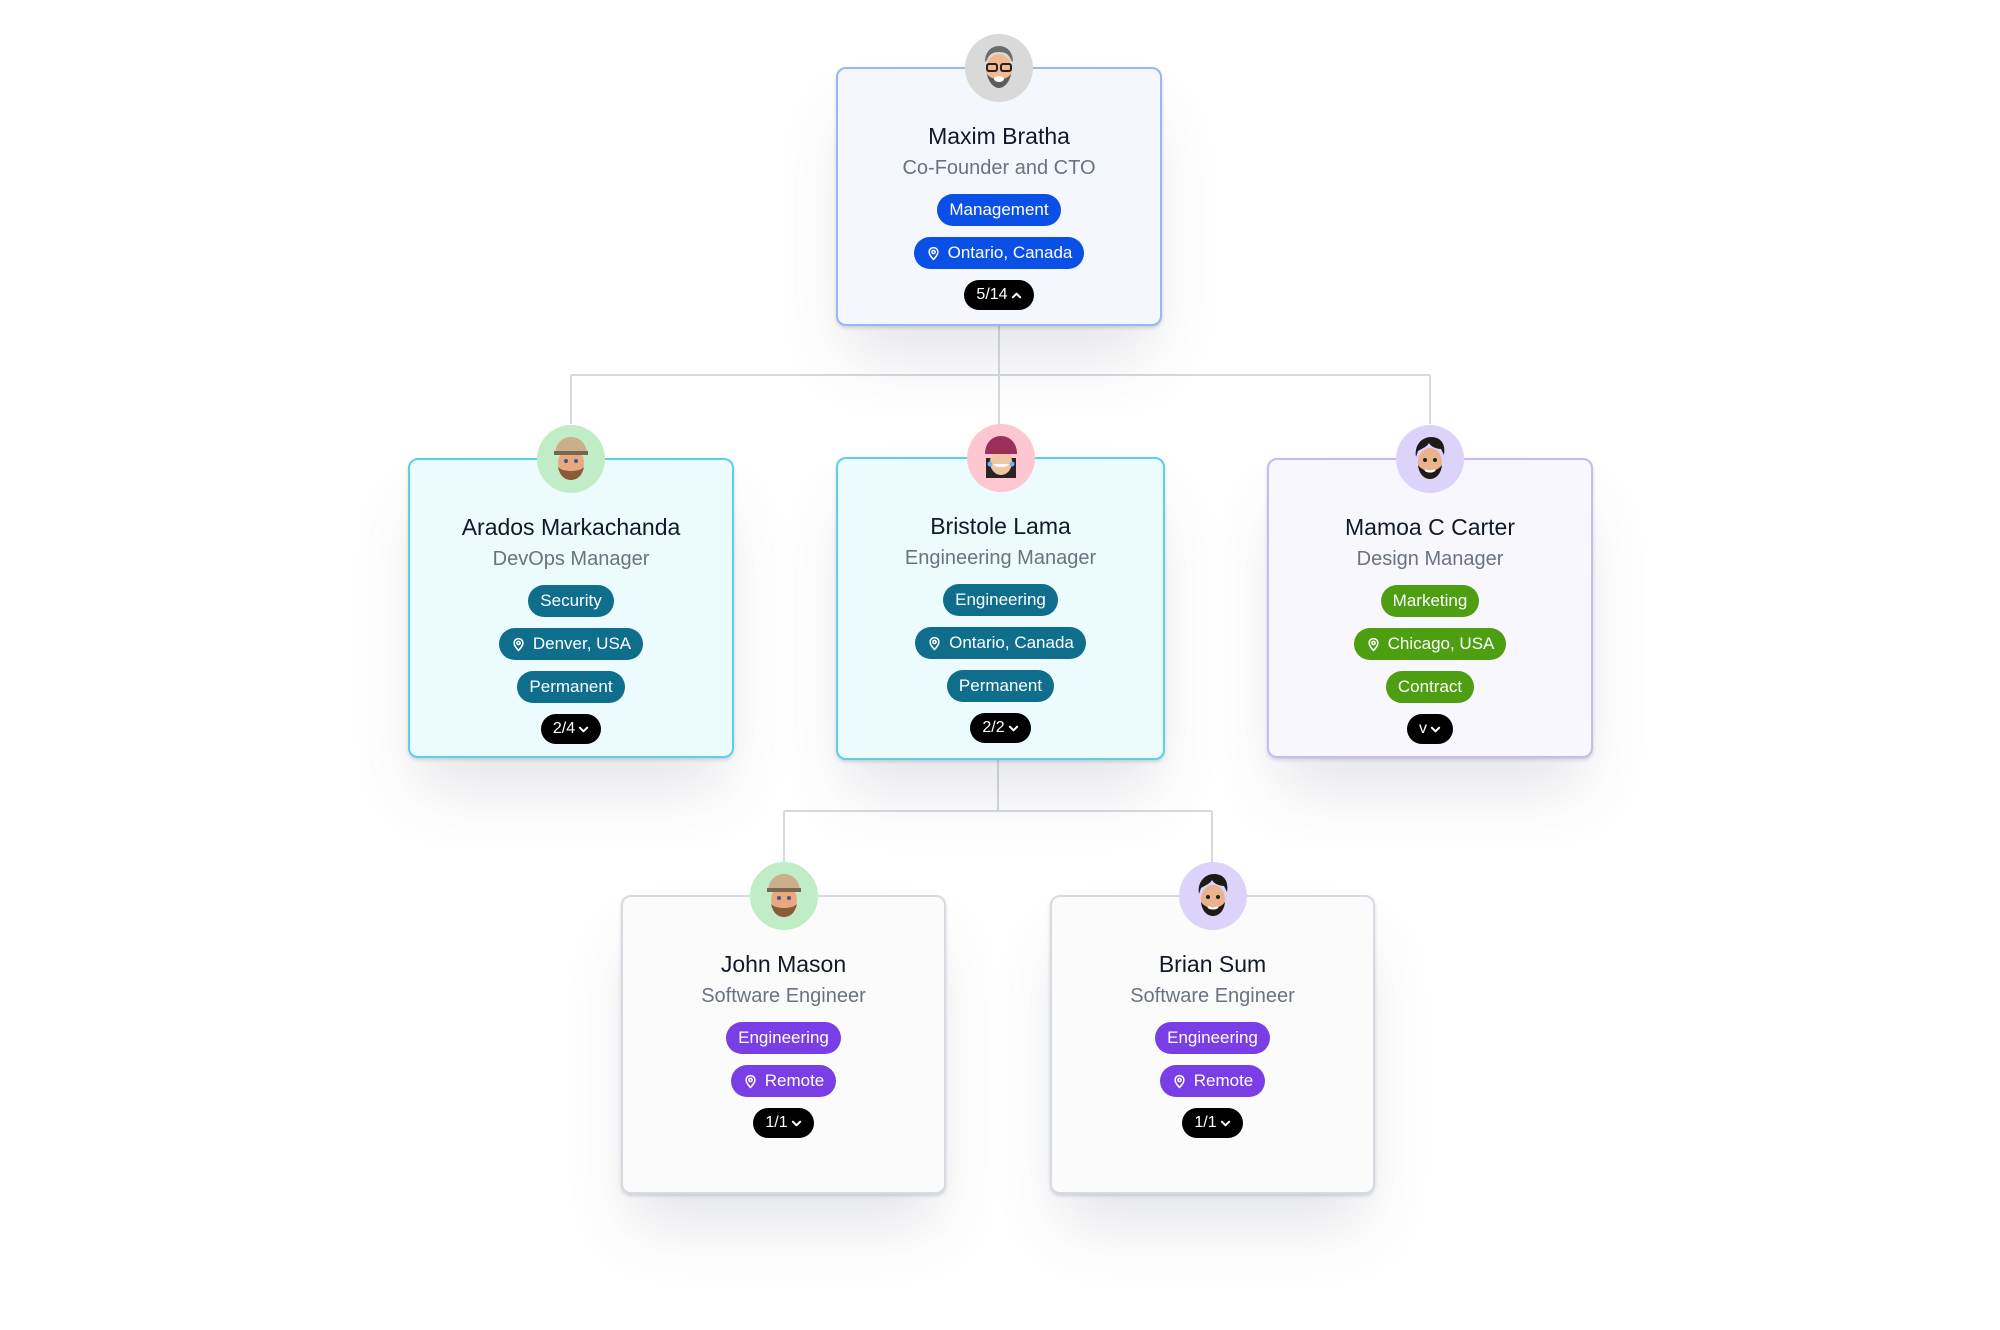  What do you see at coordinates (1000, 526) in the screenshot?
I see `employee-name: Bristole Lama` at bounding box center [1000, 526].